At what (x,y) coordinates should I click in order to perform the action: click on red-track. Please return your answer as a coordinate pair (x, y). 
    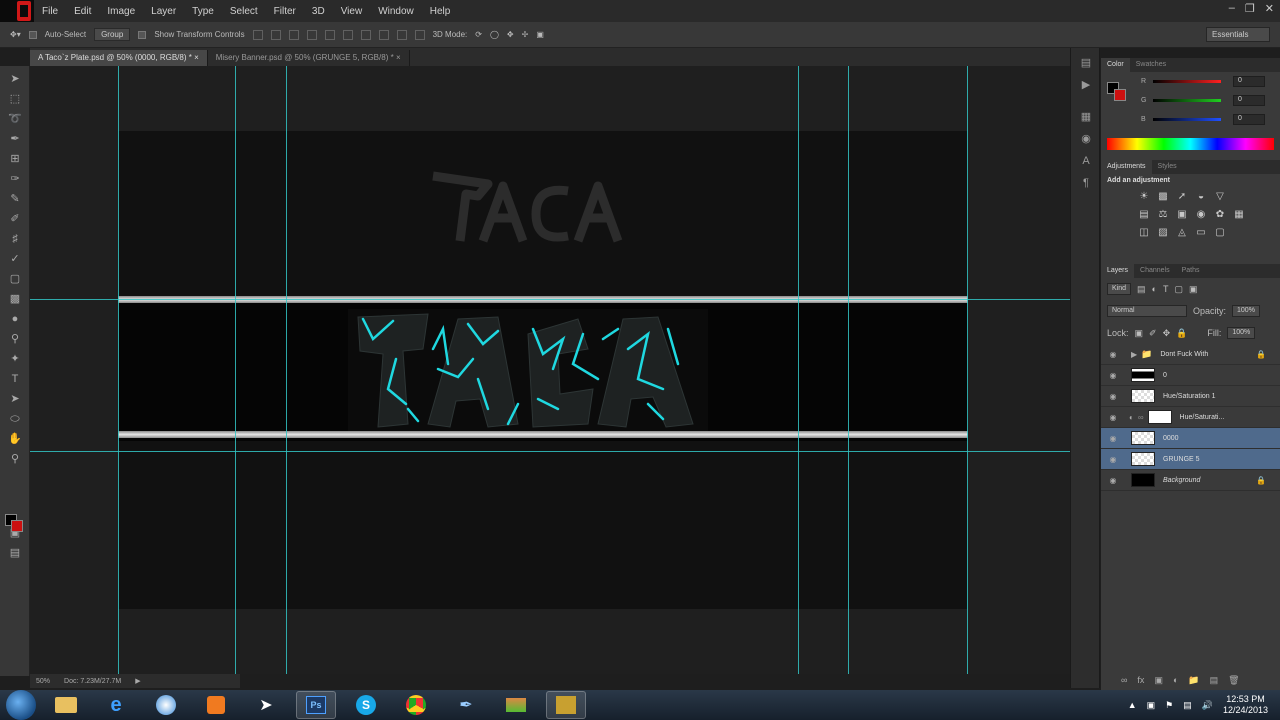
    Looking at the image, I should click on (1187, 81).